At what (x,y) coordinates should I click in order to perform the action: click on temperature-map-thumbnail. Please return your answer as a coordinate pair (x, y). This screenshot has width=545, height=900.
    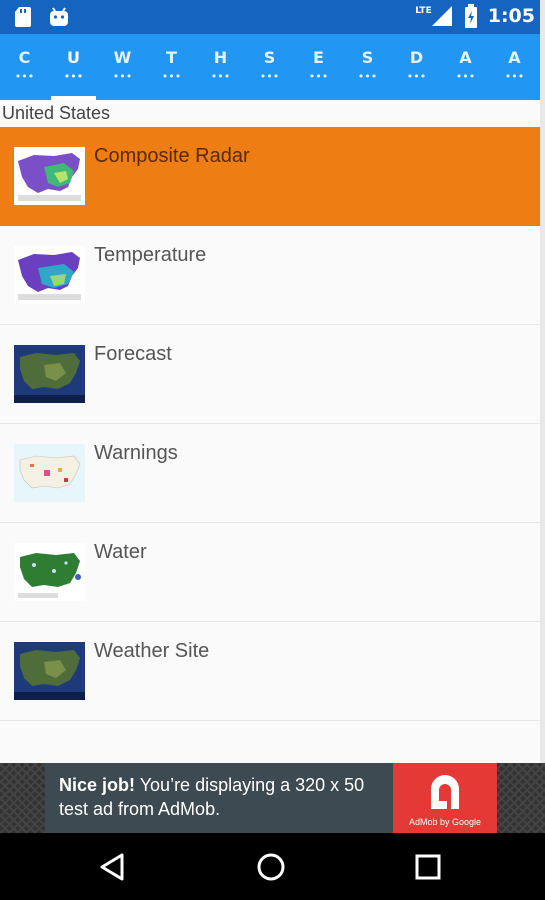
    Looking at the image, I should click on (49, 275).